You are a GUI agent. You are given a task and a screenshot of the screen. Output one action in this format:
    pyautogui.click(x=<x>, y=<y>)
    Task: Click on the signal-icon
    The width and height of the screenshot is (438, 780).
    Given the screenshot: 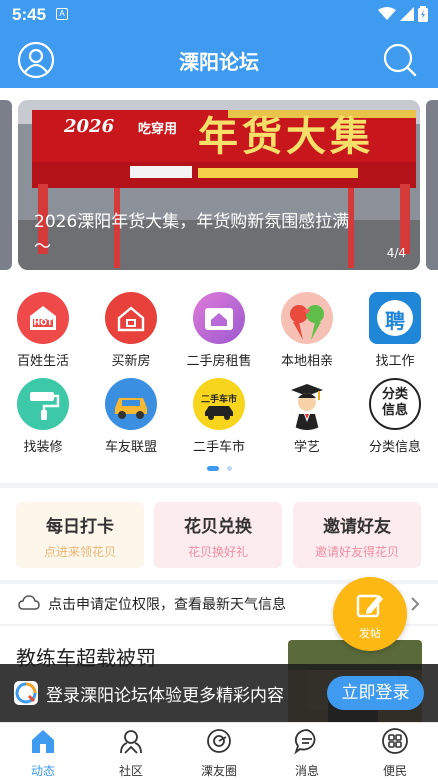 What is the action you would take?
    pyautogui.click(x=407, y=14)
    